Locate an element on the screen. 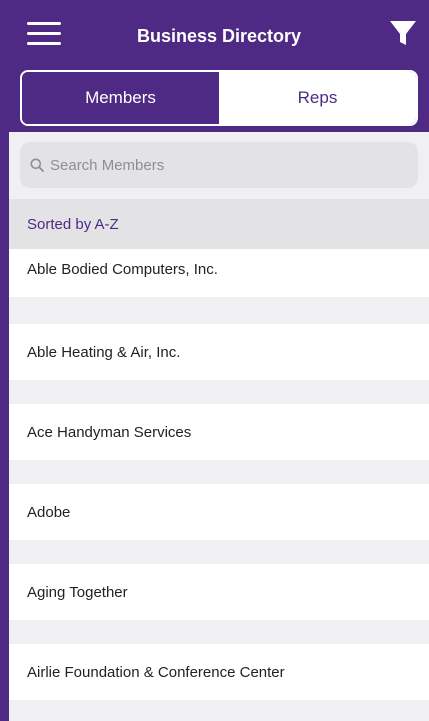  filter-funnel-icon is located at coordinates (403, 33).